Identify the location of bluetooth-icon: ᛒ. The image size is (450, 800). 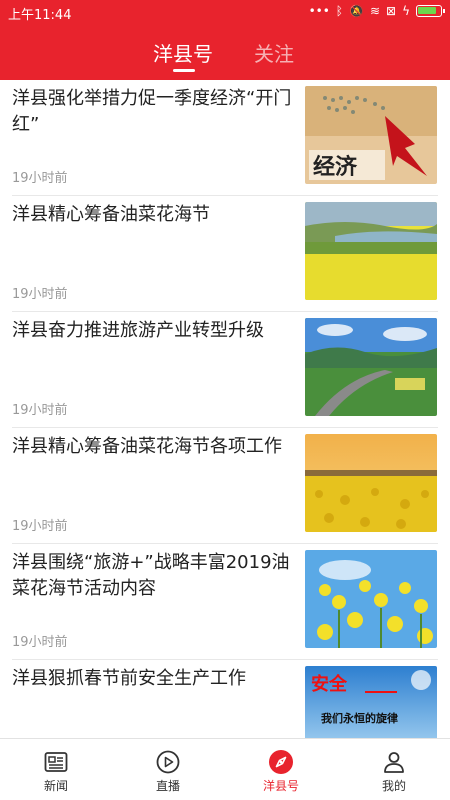
(339, 11).